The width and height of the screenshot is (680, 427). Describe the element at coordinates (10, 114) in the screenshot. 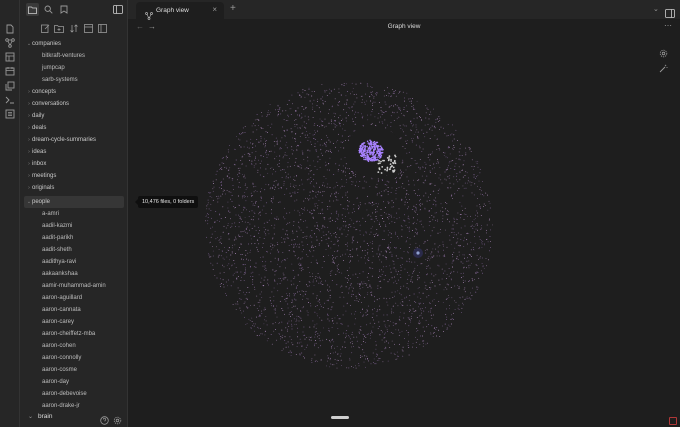

I see `list-icon` at that location.